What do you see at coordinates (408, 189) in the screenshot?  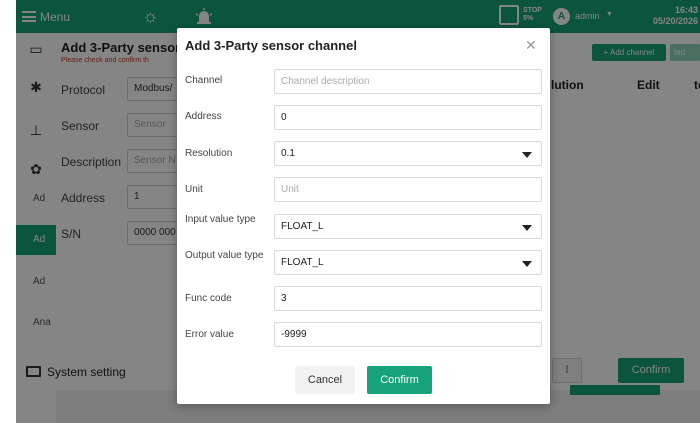 I see `unit-input: Unit` at bounding box center [408, 189].